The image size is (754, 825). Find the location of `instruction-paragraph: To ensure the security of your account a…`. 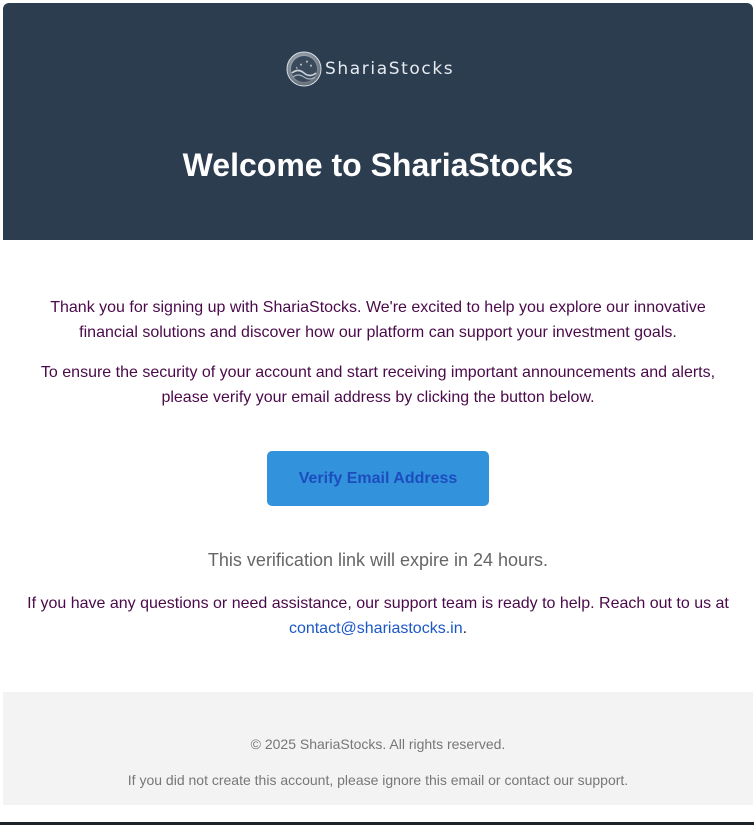

instruction-paragraph: To ensure the security of your account a… is located at coordinates (378, 385).